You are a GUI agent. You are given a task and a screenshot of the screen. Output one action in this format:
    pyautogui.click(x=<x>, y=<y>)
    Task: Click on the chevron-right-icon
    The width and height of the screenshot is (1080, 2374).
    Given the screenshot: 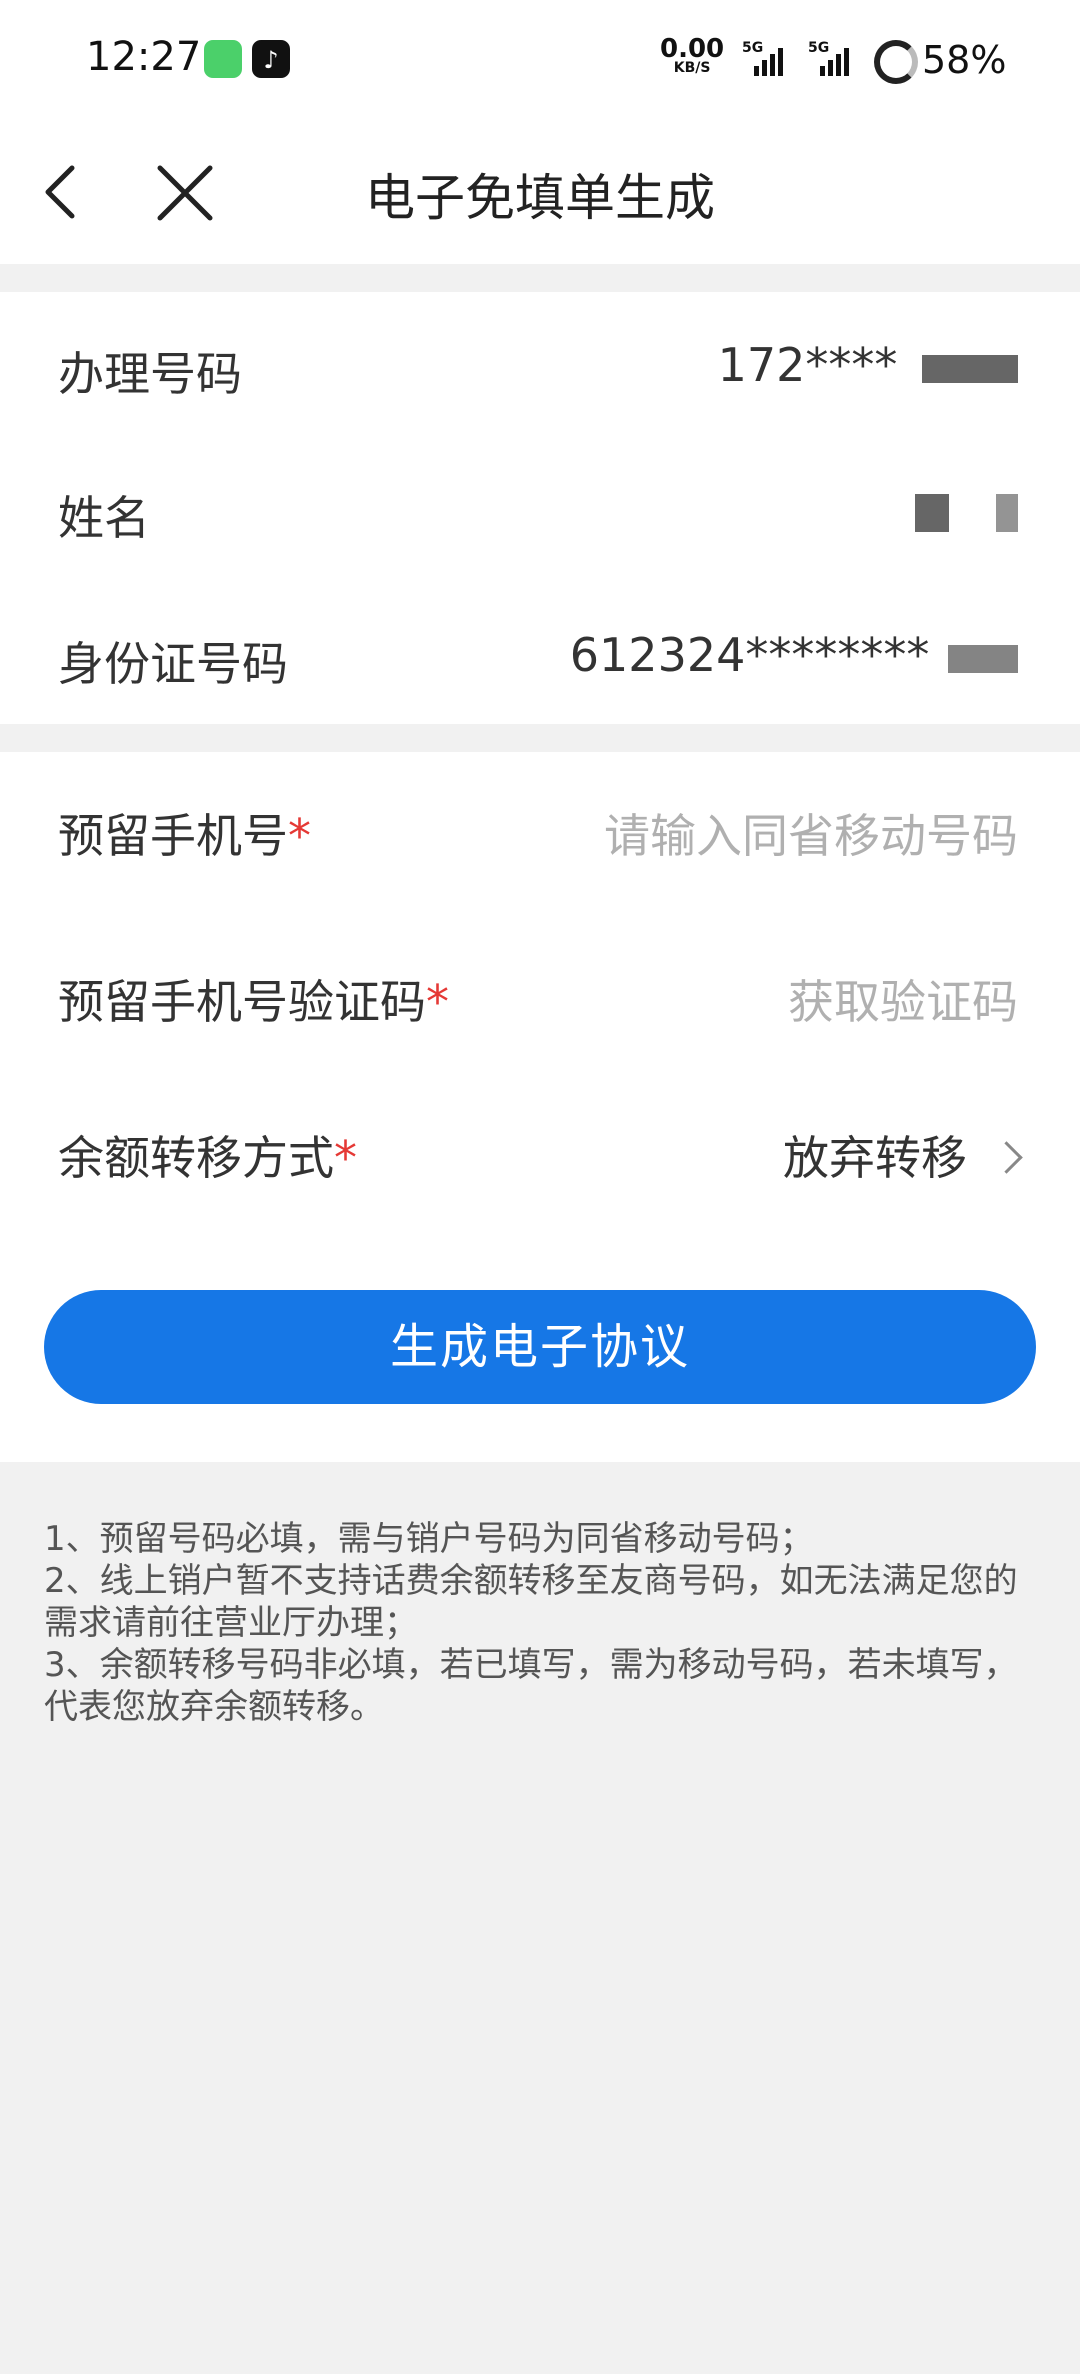 What is the action you would take?
    pyautogui.click(x=1006, y=1157)
    